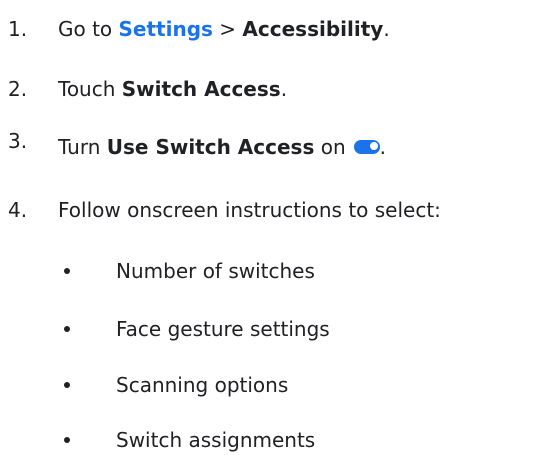 The height and width of the screenshot is (455, 541). Describe the element at coordinates (249, 210) in the screenshot. I see `step-4-text: Follow onscreen instructions to select:` at that location.